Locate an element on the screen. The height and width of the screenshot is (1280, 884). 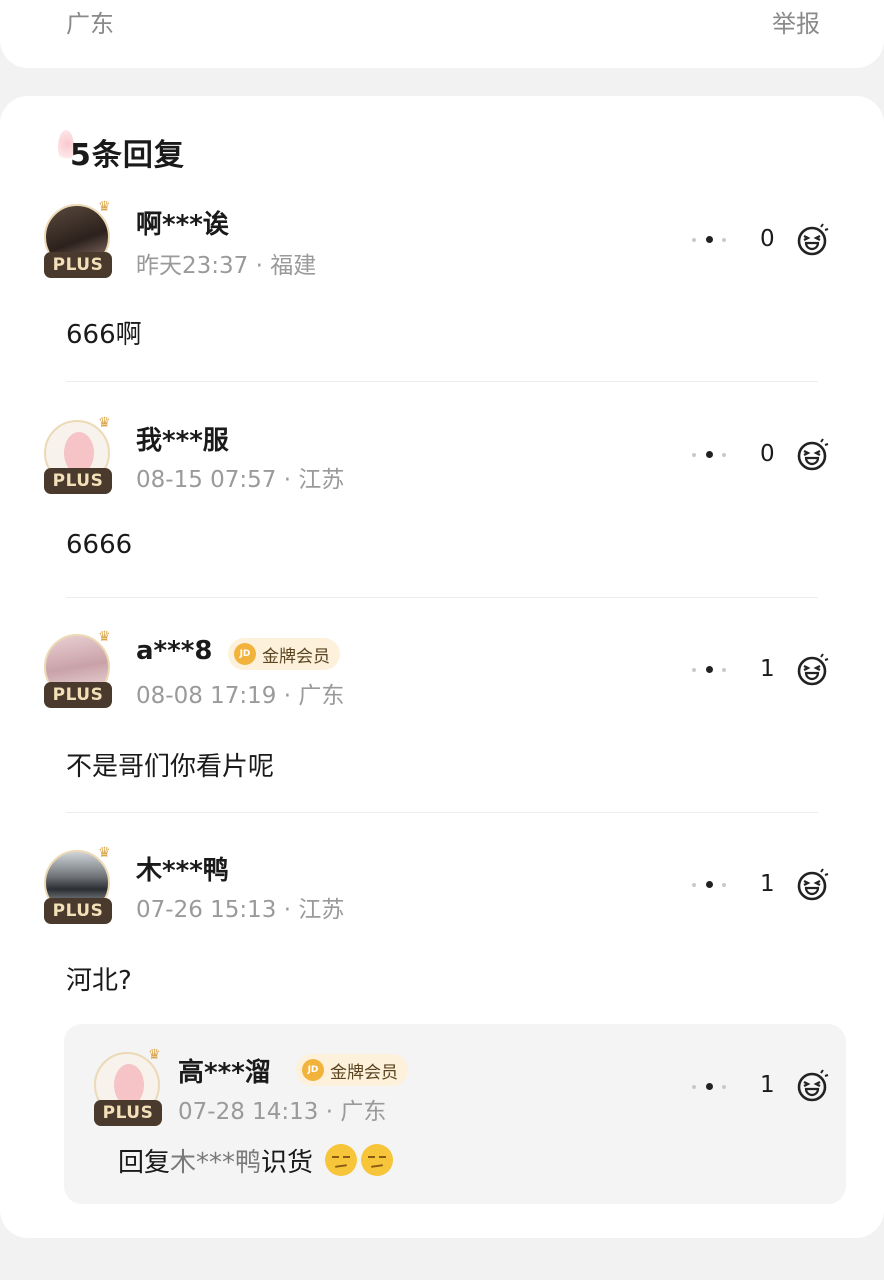
replies-count-title: 5条回复 is located at coordinates (127, 155).